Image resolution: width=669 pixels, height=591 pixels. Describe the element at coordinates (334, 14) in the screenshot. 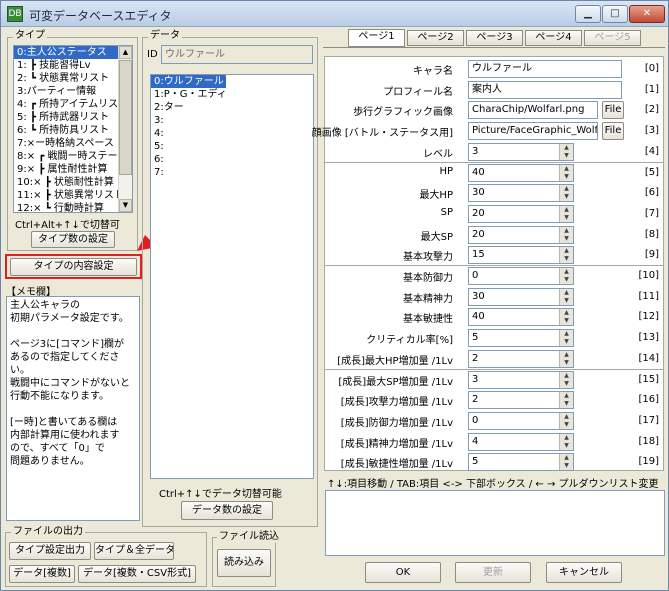

I see `title-bar: DB 可変データベースエディタ ▁ □ ✕` at that location.